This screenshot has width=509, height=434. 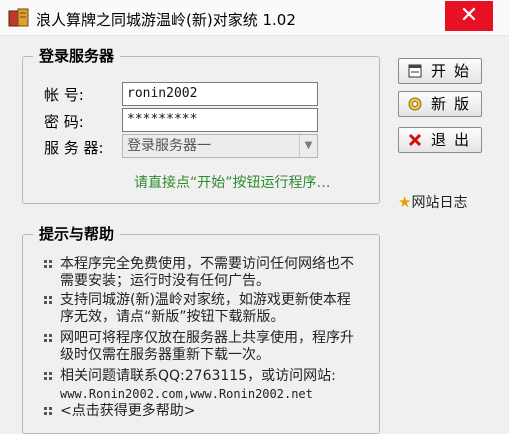 What do you see at coordinates (415, 104) in the screenshot?
I see `gear-icon` at bounding box center [415, 104].